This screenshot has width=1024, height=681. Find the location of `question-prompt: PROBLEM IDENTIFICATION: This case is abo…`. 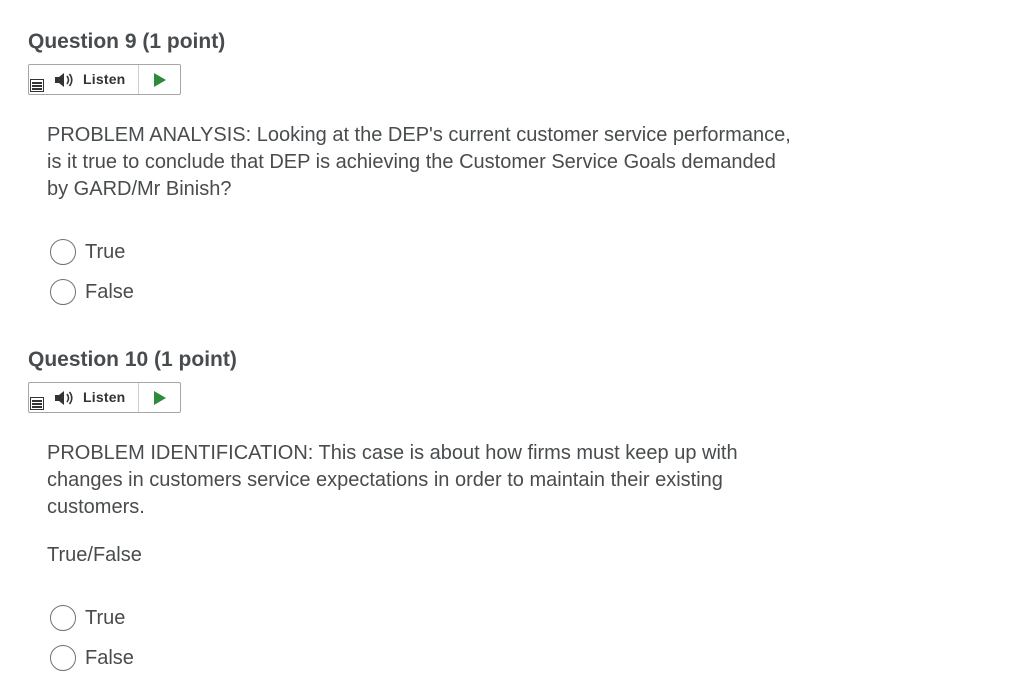

question-prompt: PROBLEM IDENTIFICATION: This case is abo… is located at coordinates (467, 480).